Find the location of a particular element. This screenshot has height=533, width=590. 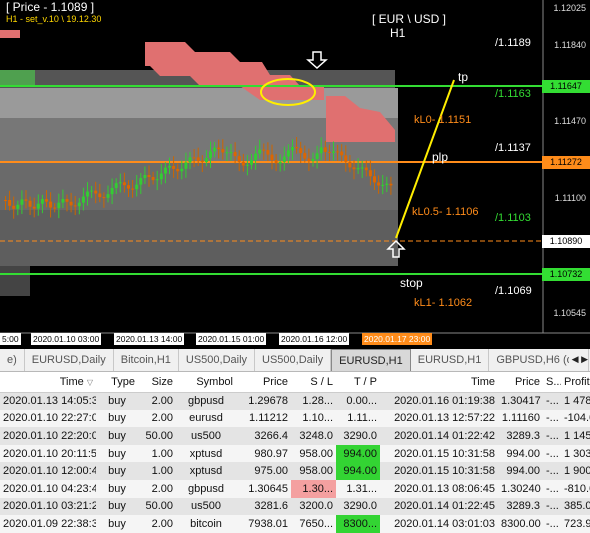

cell-symbol: bitcoin is located at coordinates (206, 524).